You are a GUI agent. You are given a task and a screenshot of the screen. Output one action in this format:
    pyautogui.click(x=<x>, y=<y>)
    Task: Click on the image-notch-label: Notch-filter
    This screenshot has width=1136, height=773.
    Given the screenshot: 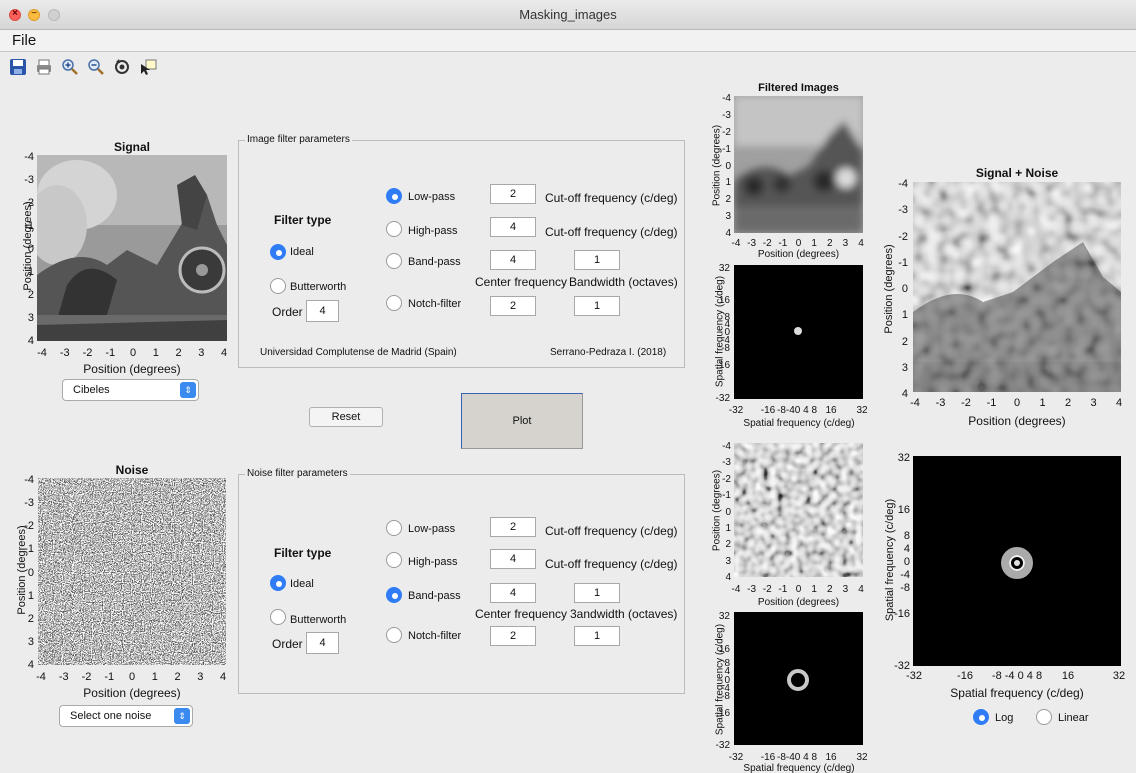 What is the action you would take?
    pyautogui.click(x=435, y=304)
    